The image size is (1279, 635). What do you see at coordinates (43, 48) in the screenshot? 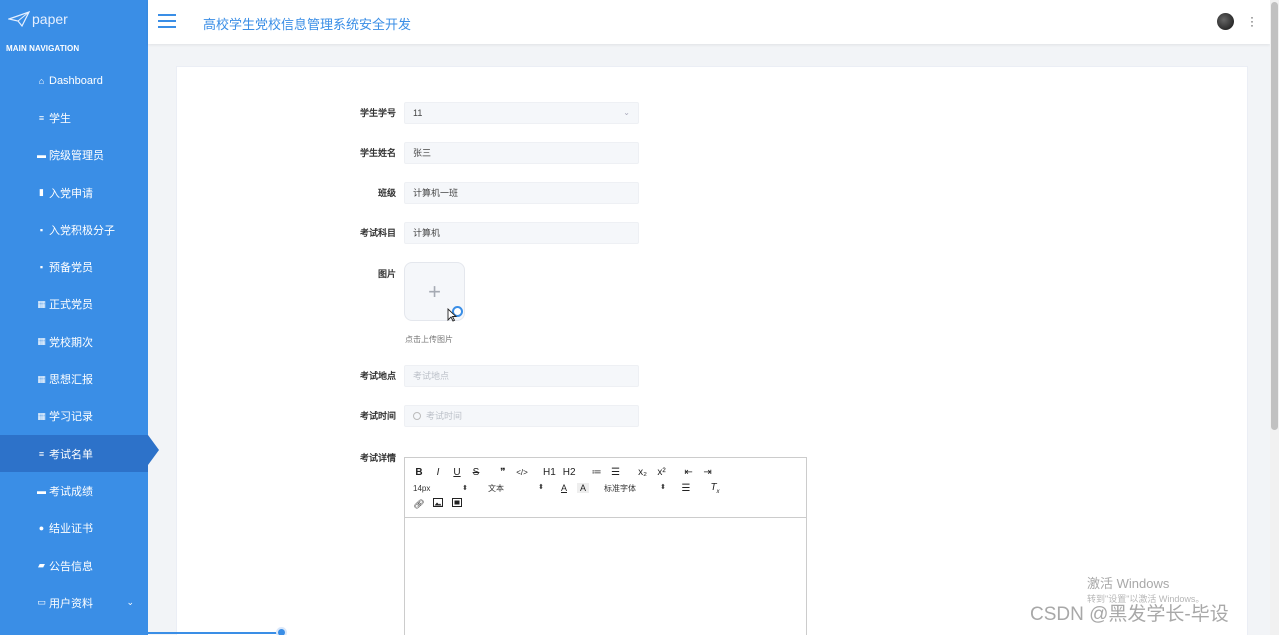
I see `nav-title: MAIN NAVIGATION` at bounding box center [43, 48].